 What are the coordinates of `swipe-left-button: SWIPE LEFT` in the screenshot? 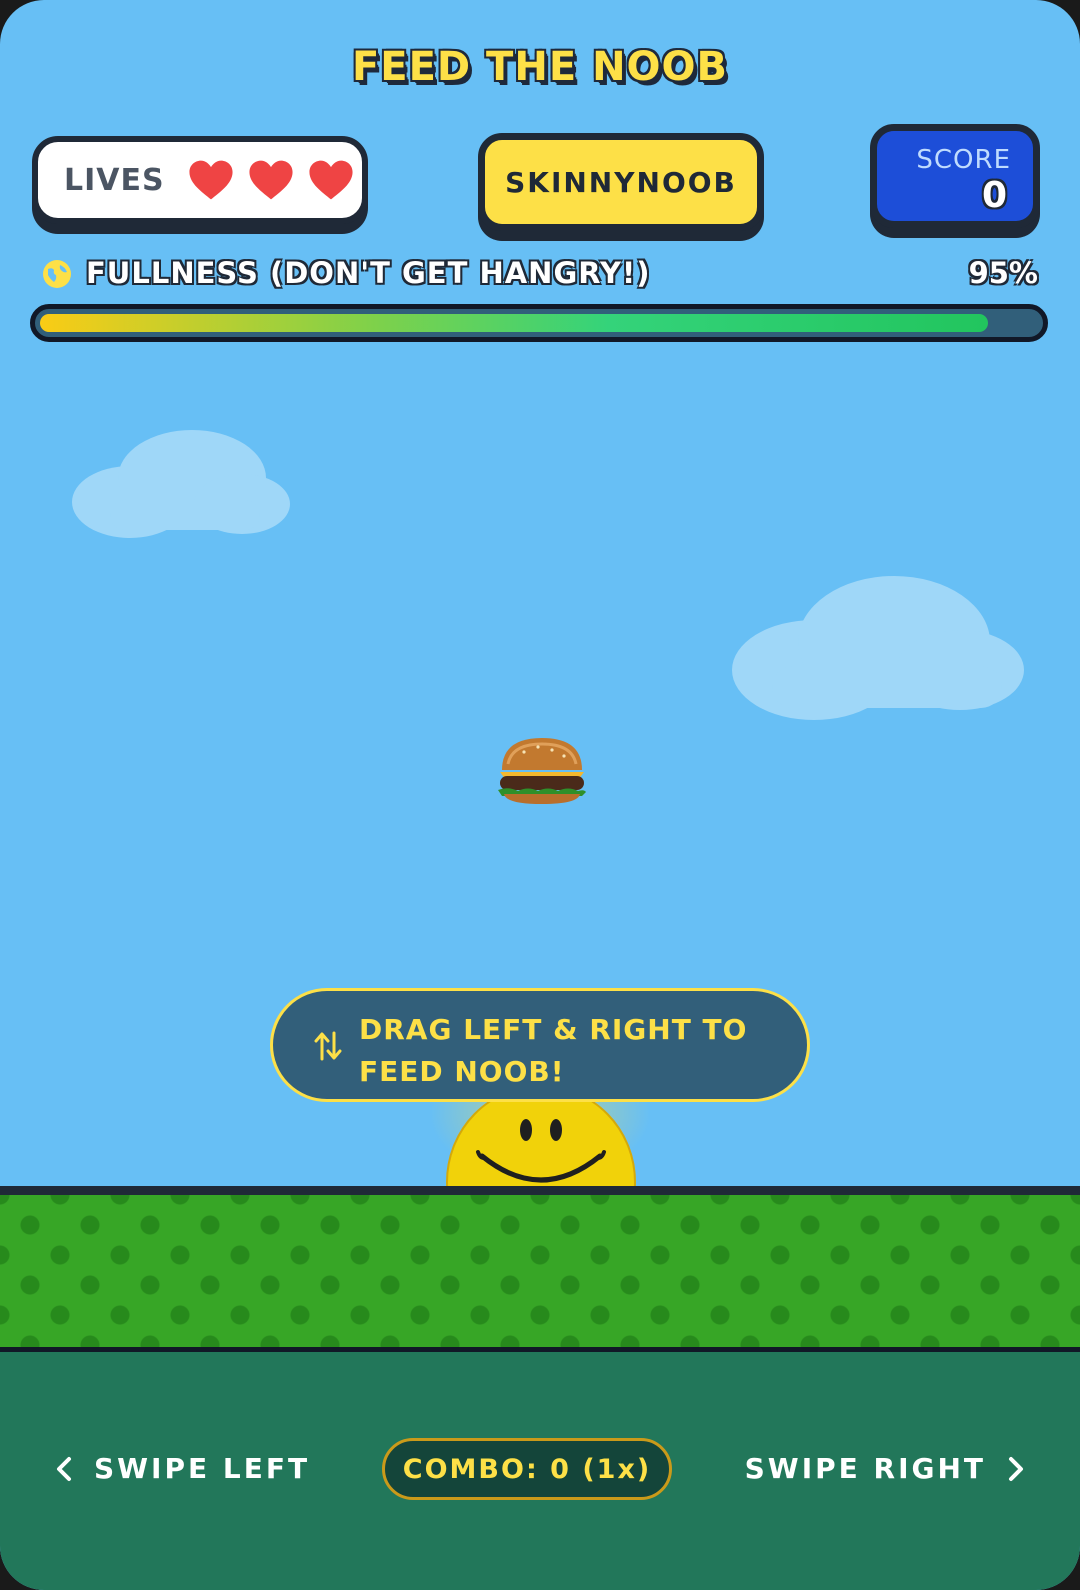 It's located at (182, 1468).